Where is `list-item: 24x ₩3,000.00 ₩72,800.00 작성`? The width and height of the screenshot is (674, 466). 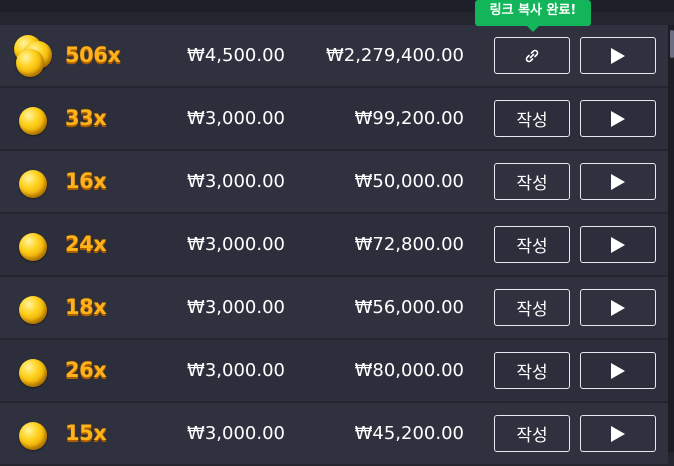
list-item: 24x ₩3,000.00 ₩72,800.00 작성 is located at coordinates (334, 244).